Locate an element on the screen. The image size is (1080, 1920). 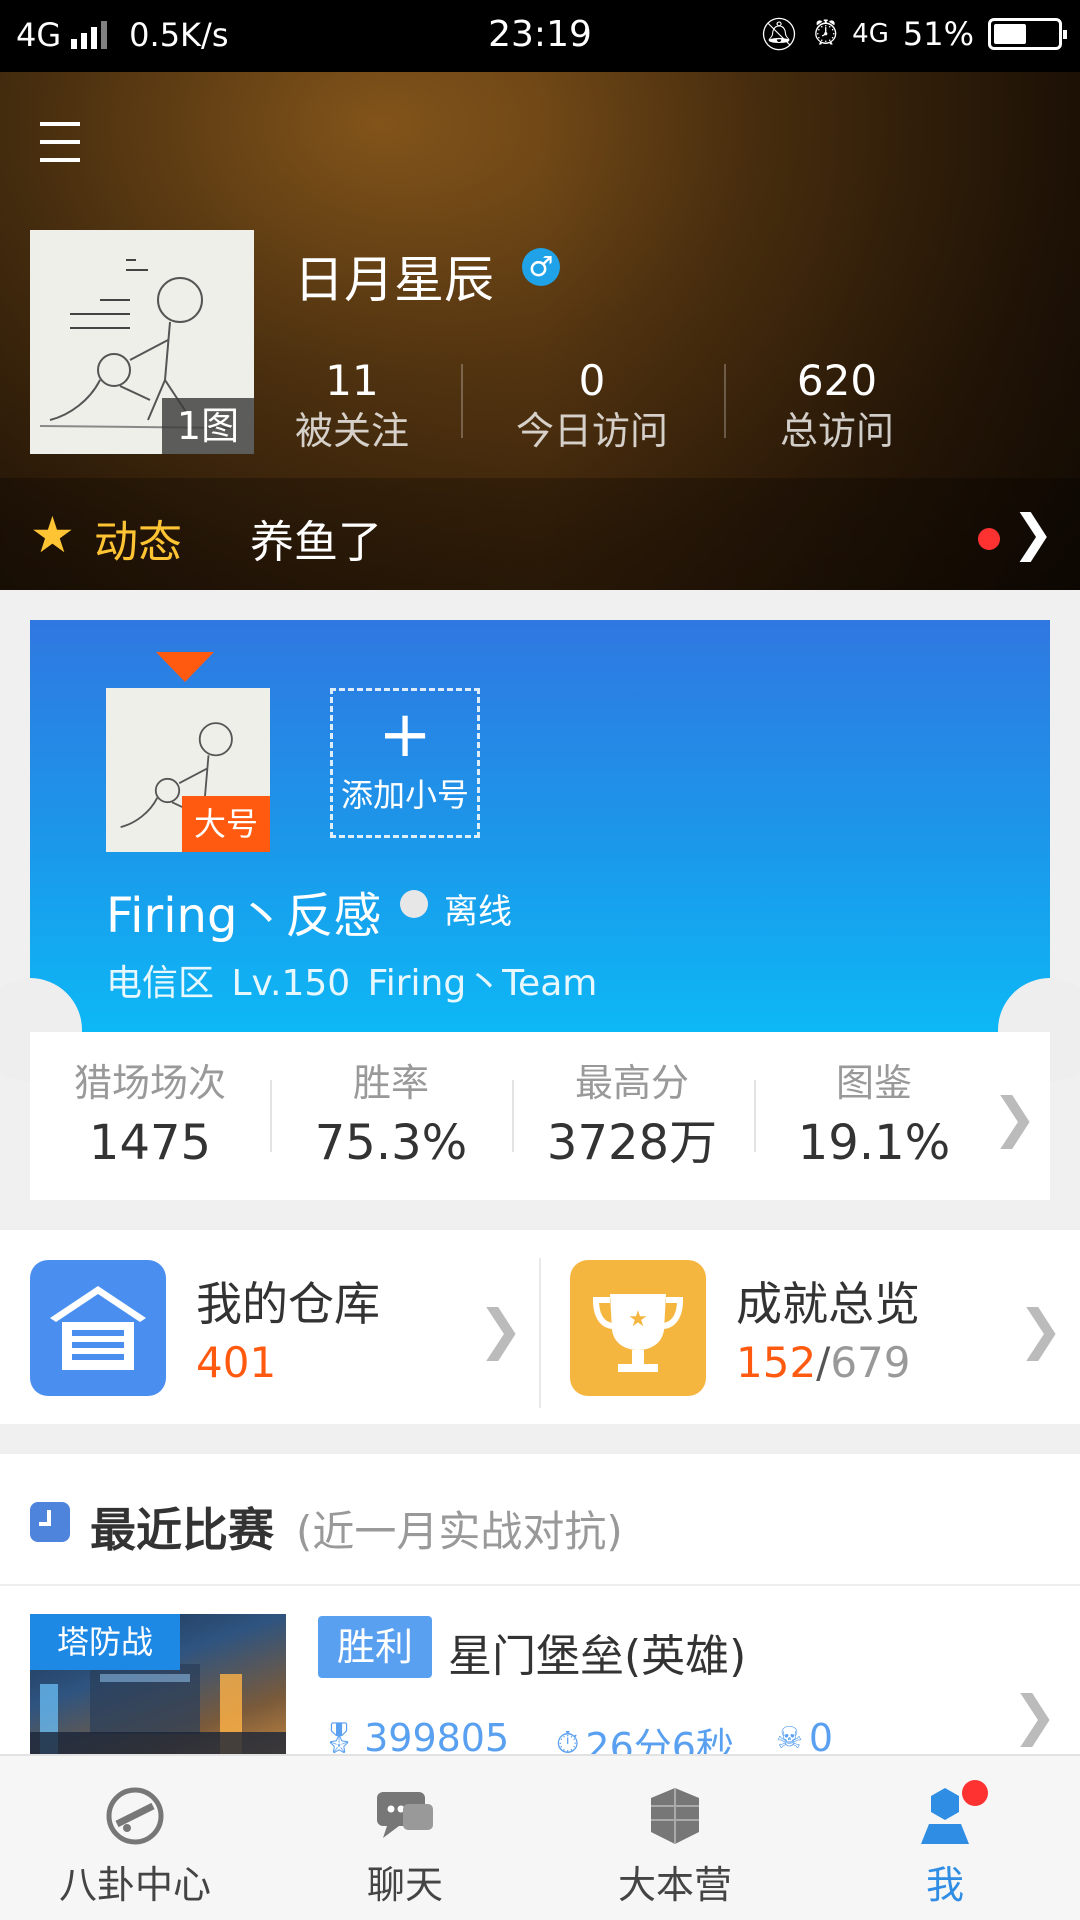
high-score-stat: 最高分 3728万 is located at coordinates (632, 1118).